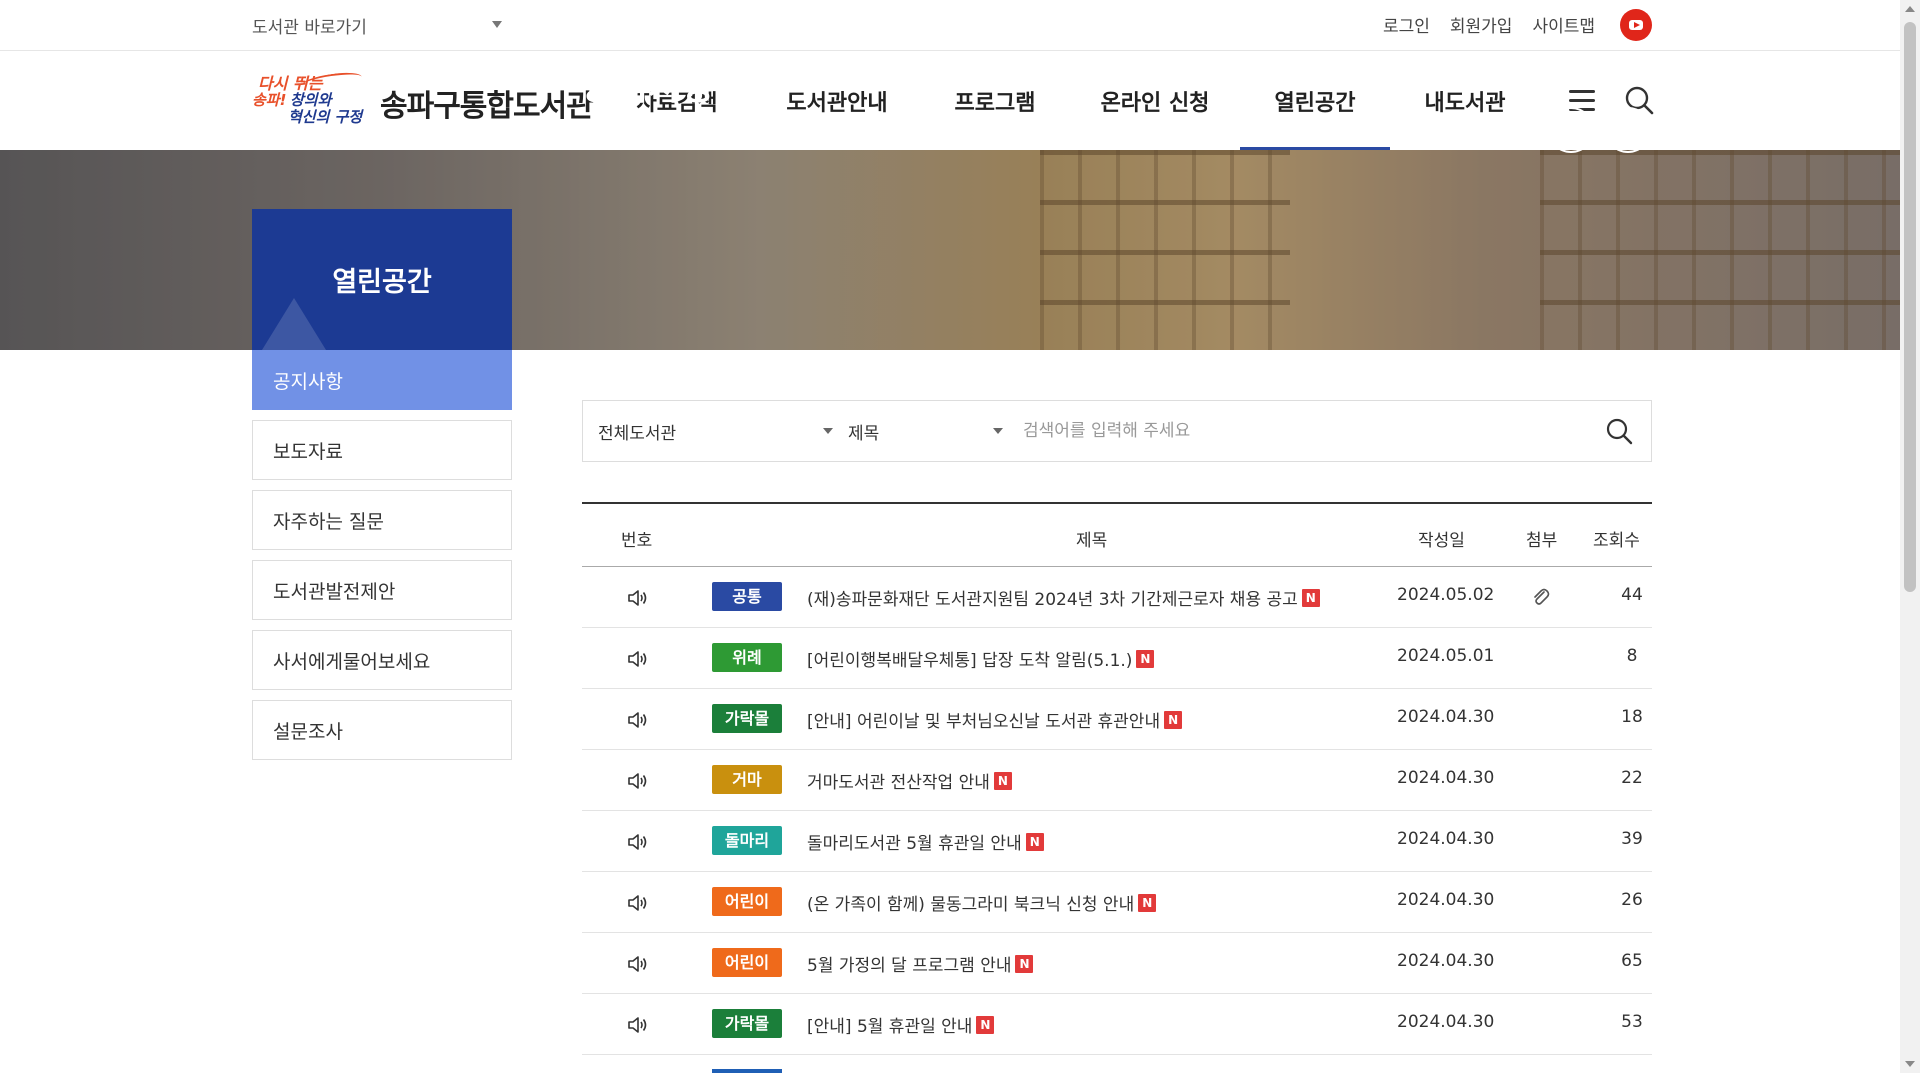  Describe the element at coordinates (1910, 307) in the screenshot. I see `scroll-thumb` at that location.